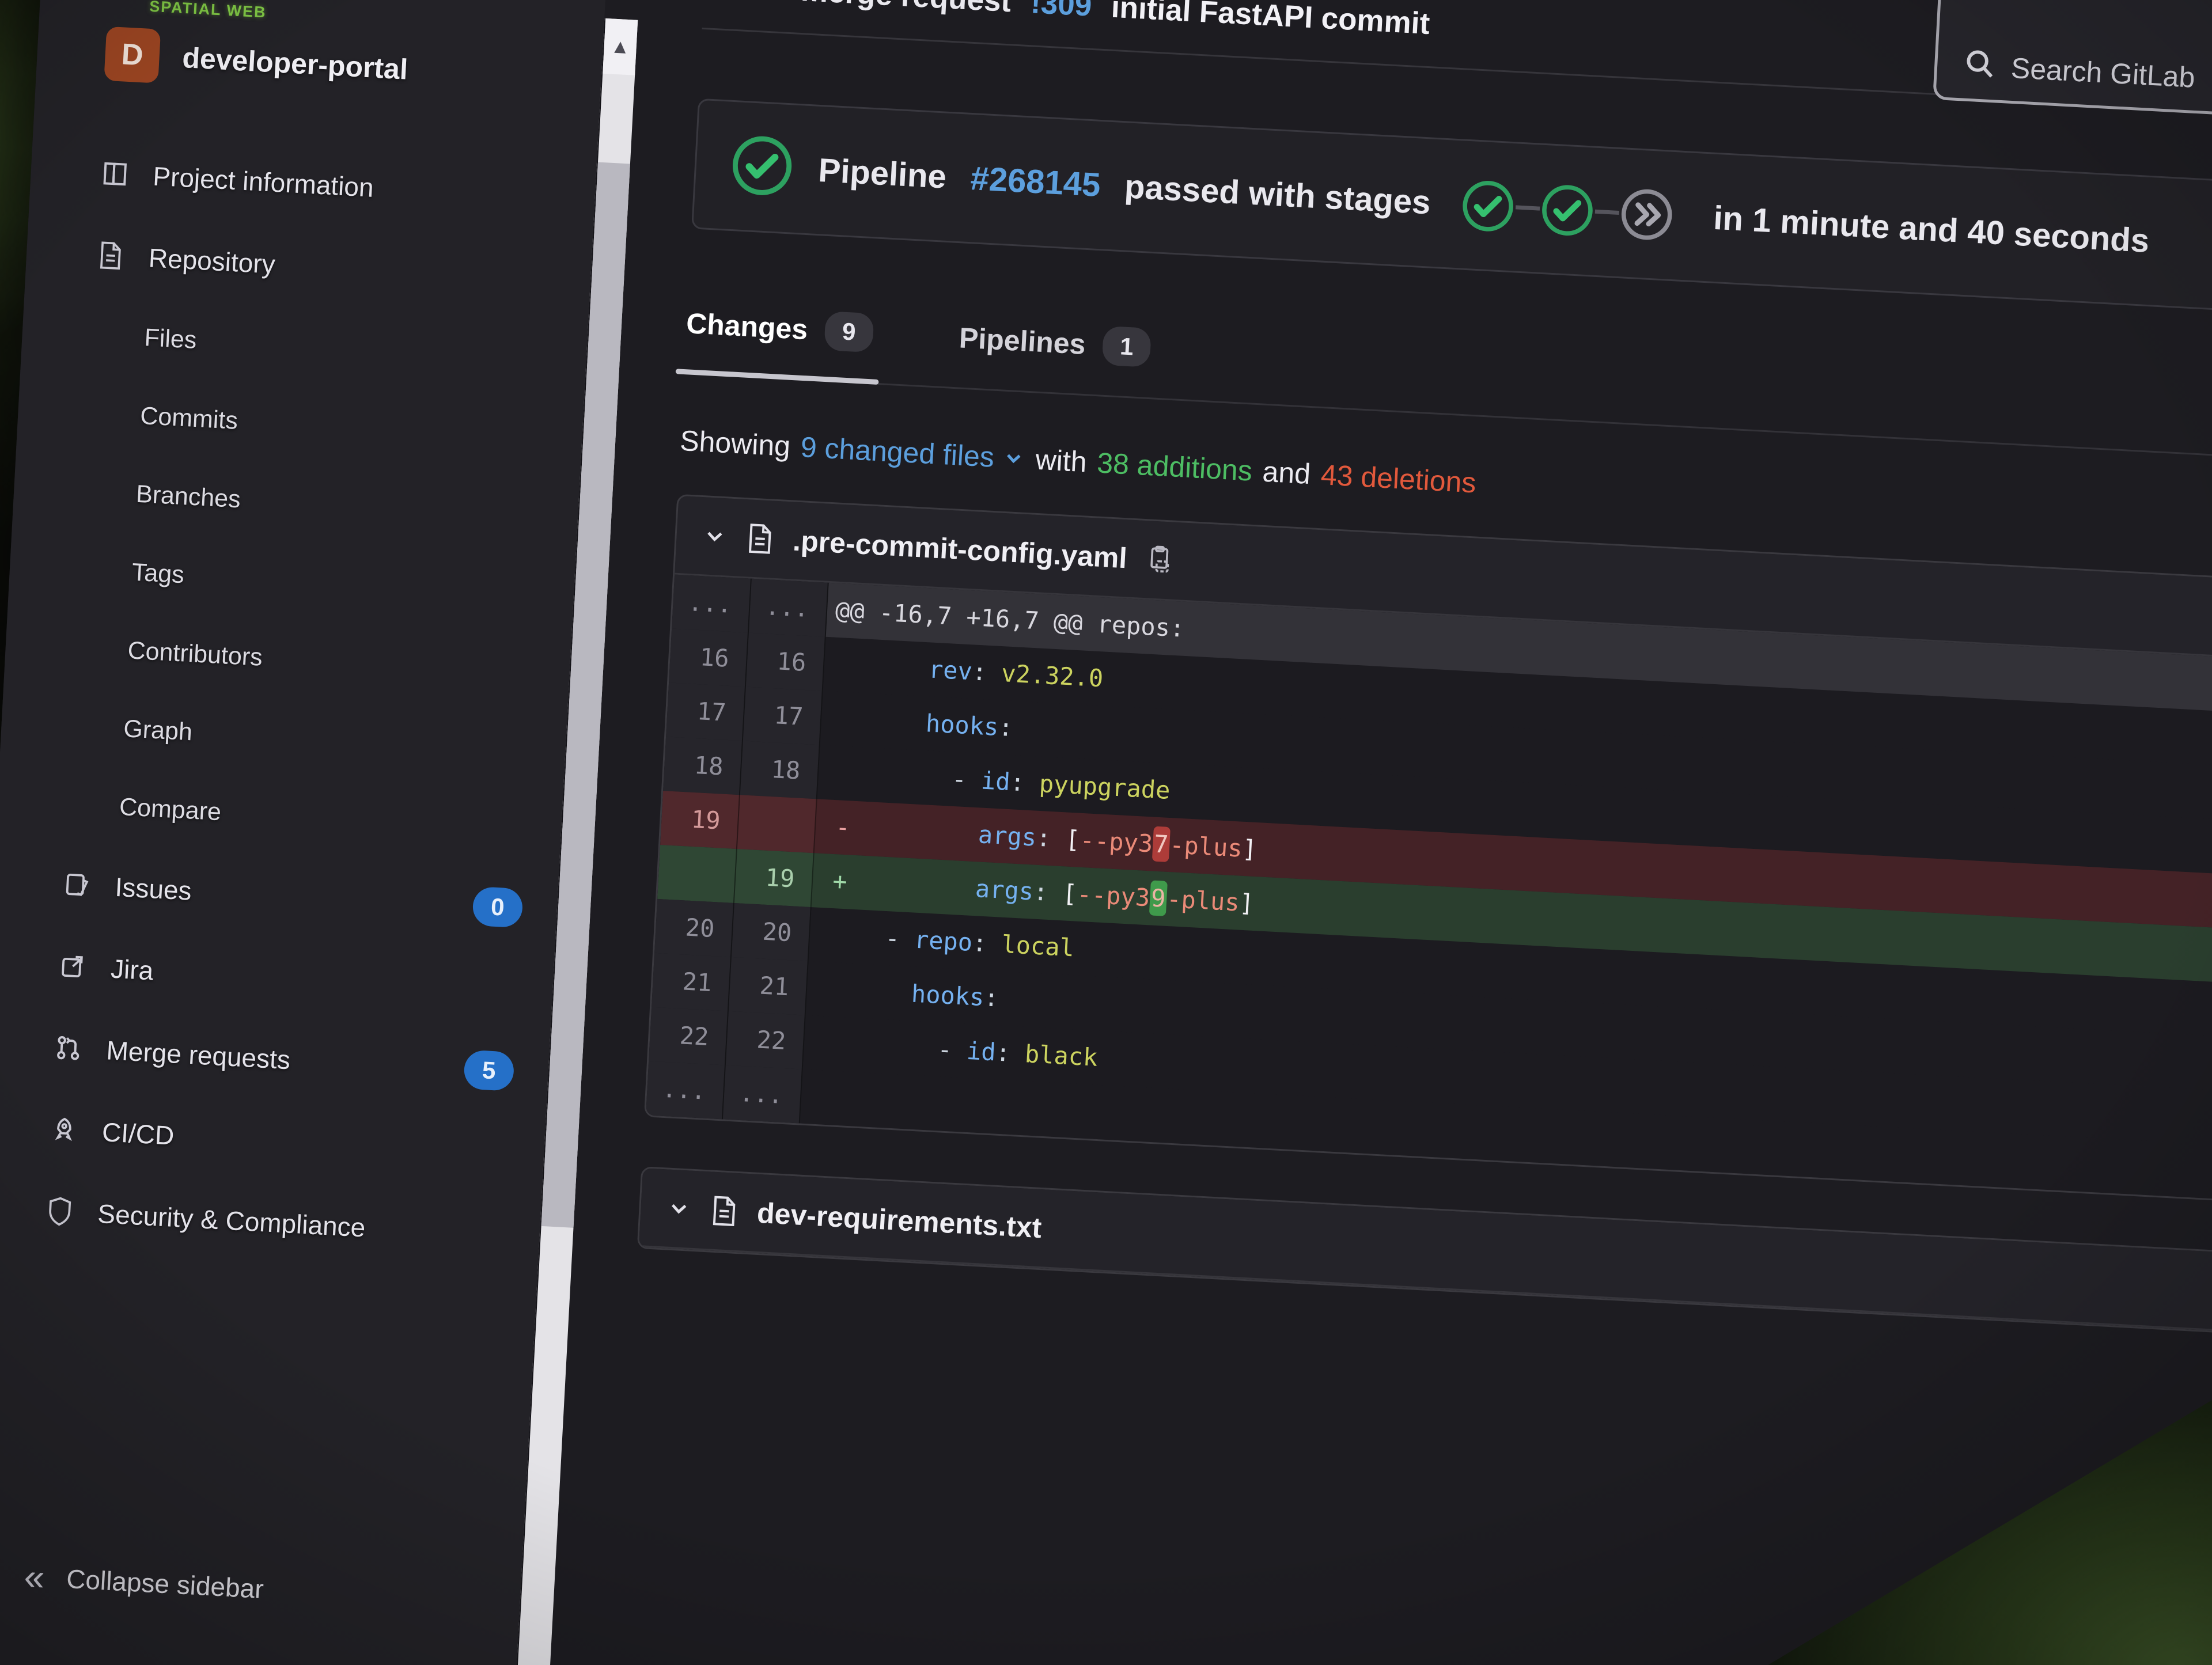 This screenshot has height=1665, width=2212. I want to click on project-name: developer-portal, so click(295, 63).